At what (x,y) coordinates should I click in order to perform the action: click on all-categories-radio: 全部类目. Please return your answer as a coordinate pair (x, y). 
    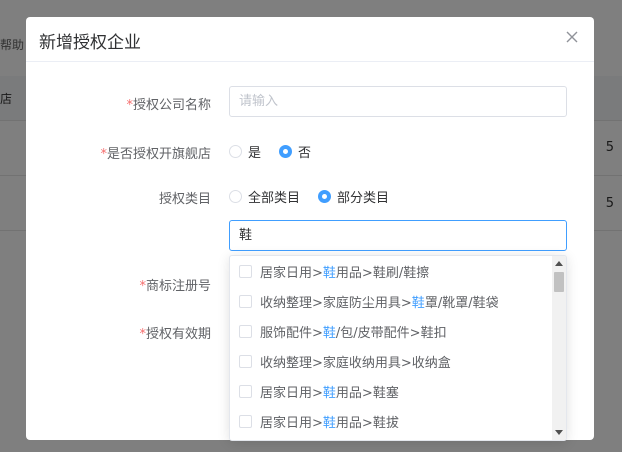
    Looking at the image, I should click on (264, 196).